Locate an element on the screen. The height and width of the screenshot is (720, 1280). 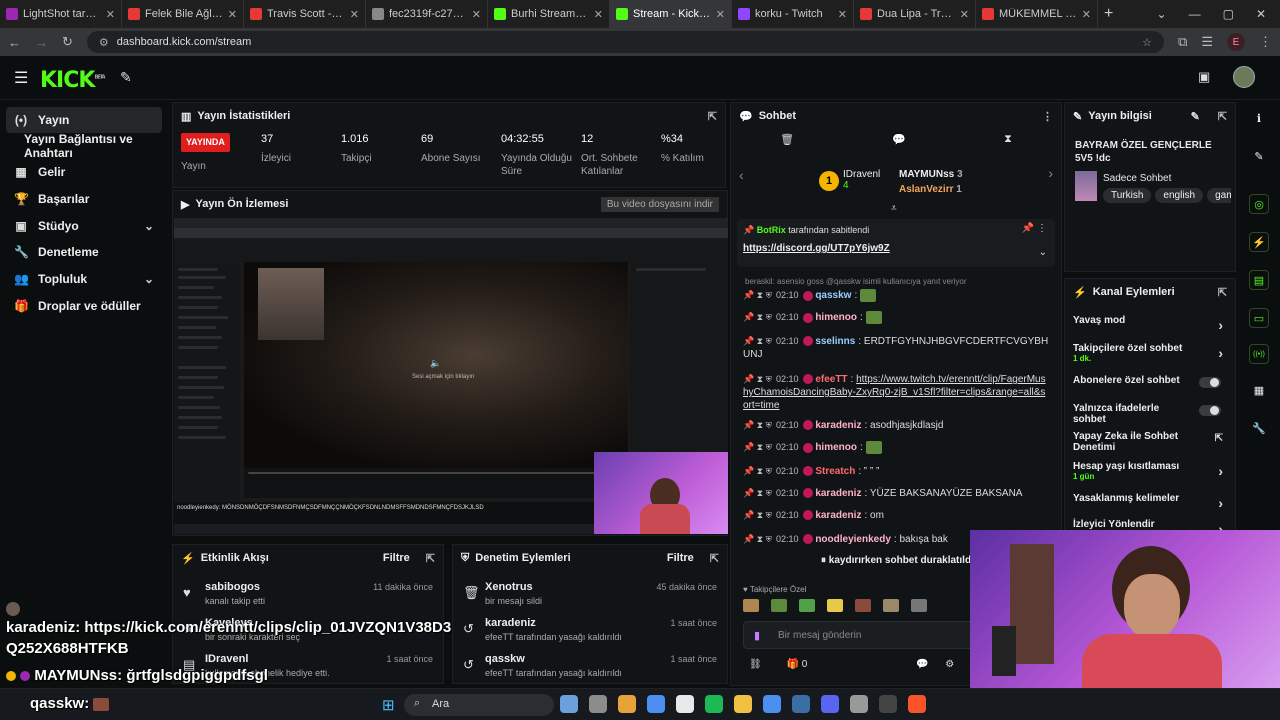
channel-action: Hesap yaşı kısıtlaması 1 gün › is located at coordinates (1150, 475).